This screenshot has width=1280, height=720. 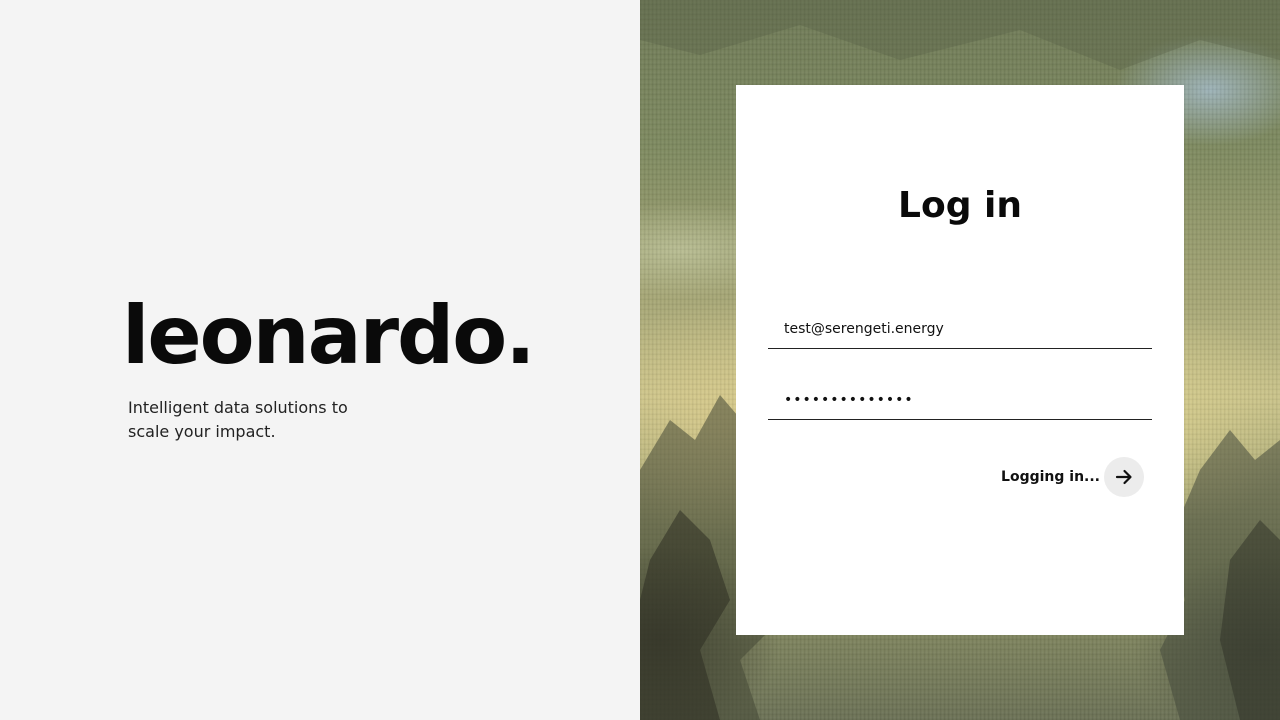 I want to click on login-title: Log in, so click(x=960, y=205).